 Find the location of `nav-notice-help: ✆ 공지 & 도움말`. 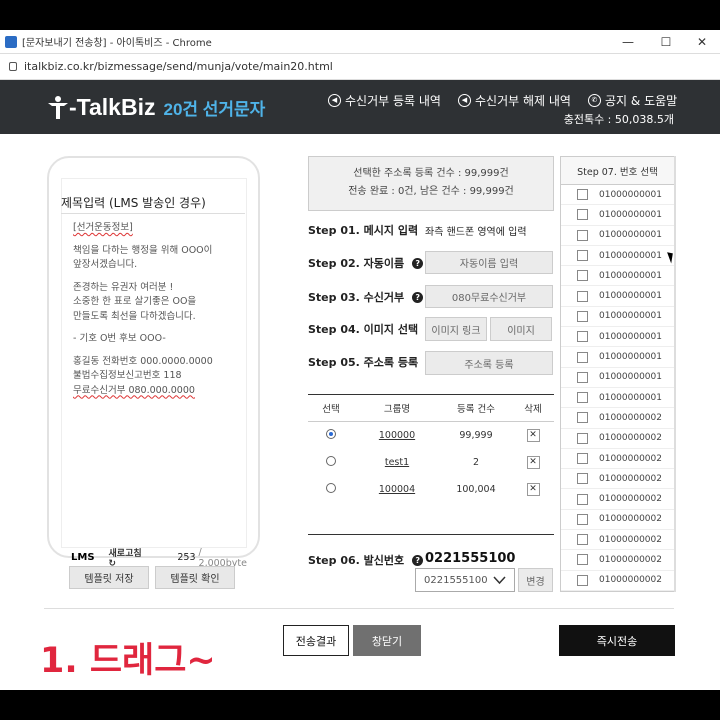

nav-notice-help: ✆ 공지 & 도움말 is located at coordinates (632, 100).